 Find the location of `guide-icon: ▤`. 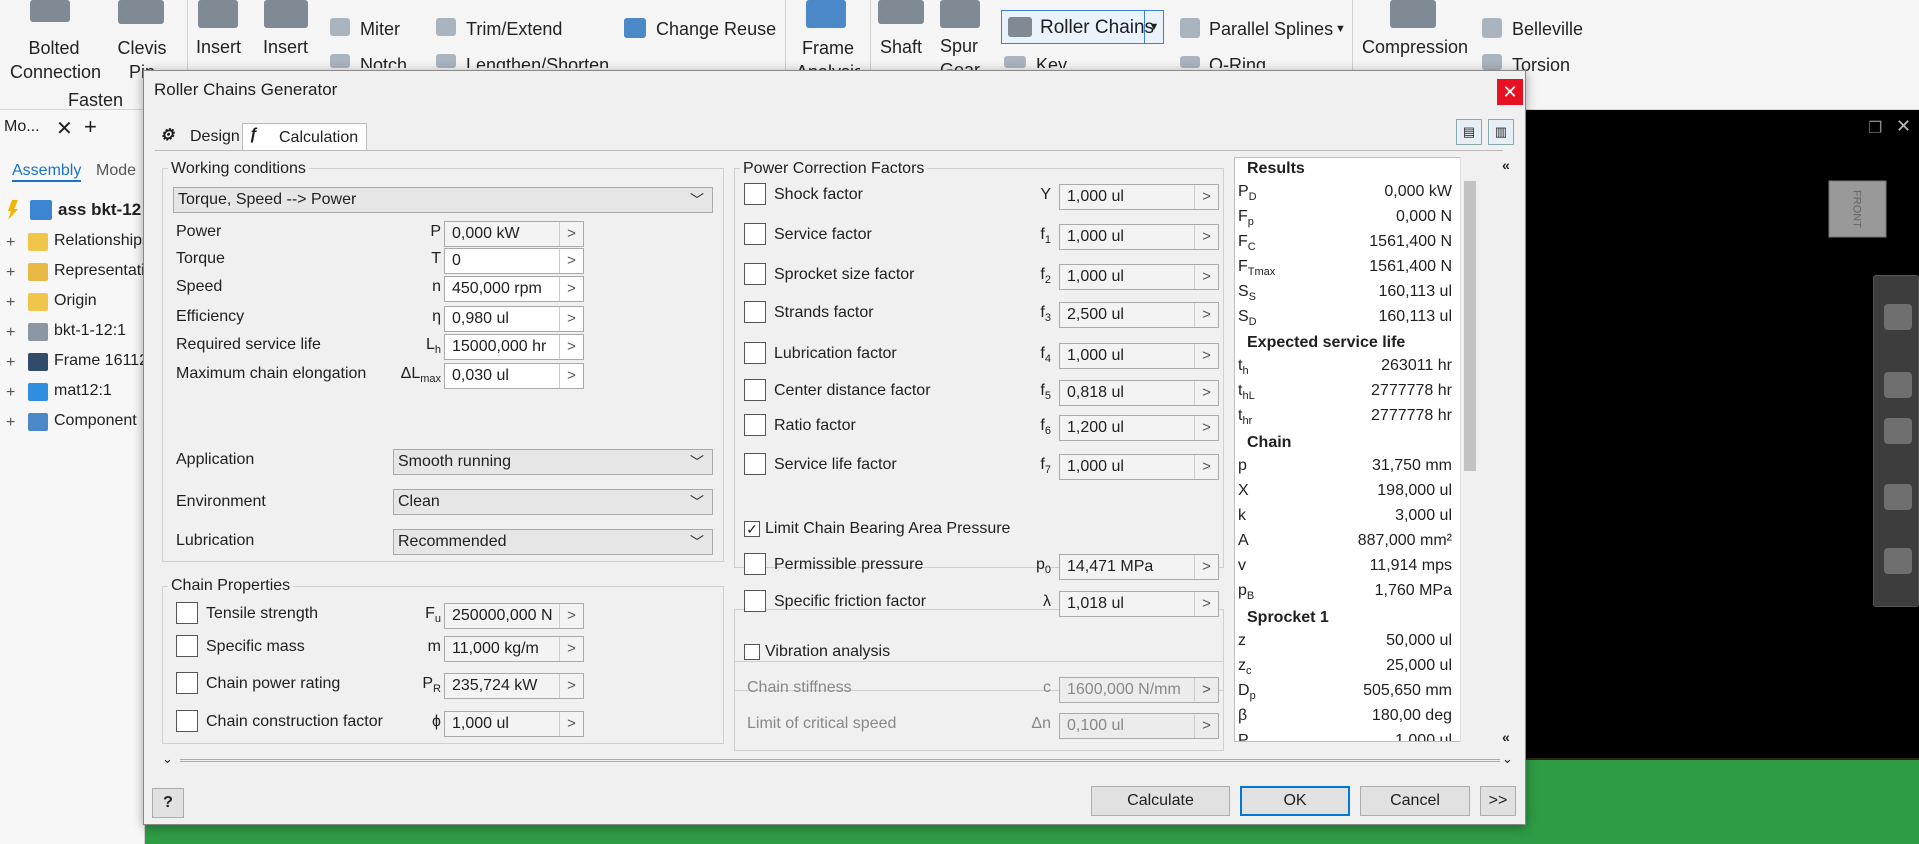

guide-icon: ▤ is located at coordinates (1469, 132).